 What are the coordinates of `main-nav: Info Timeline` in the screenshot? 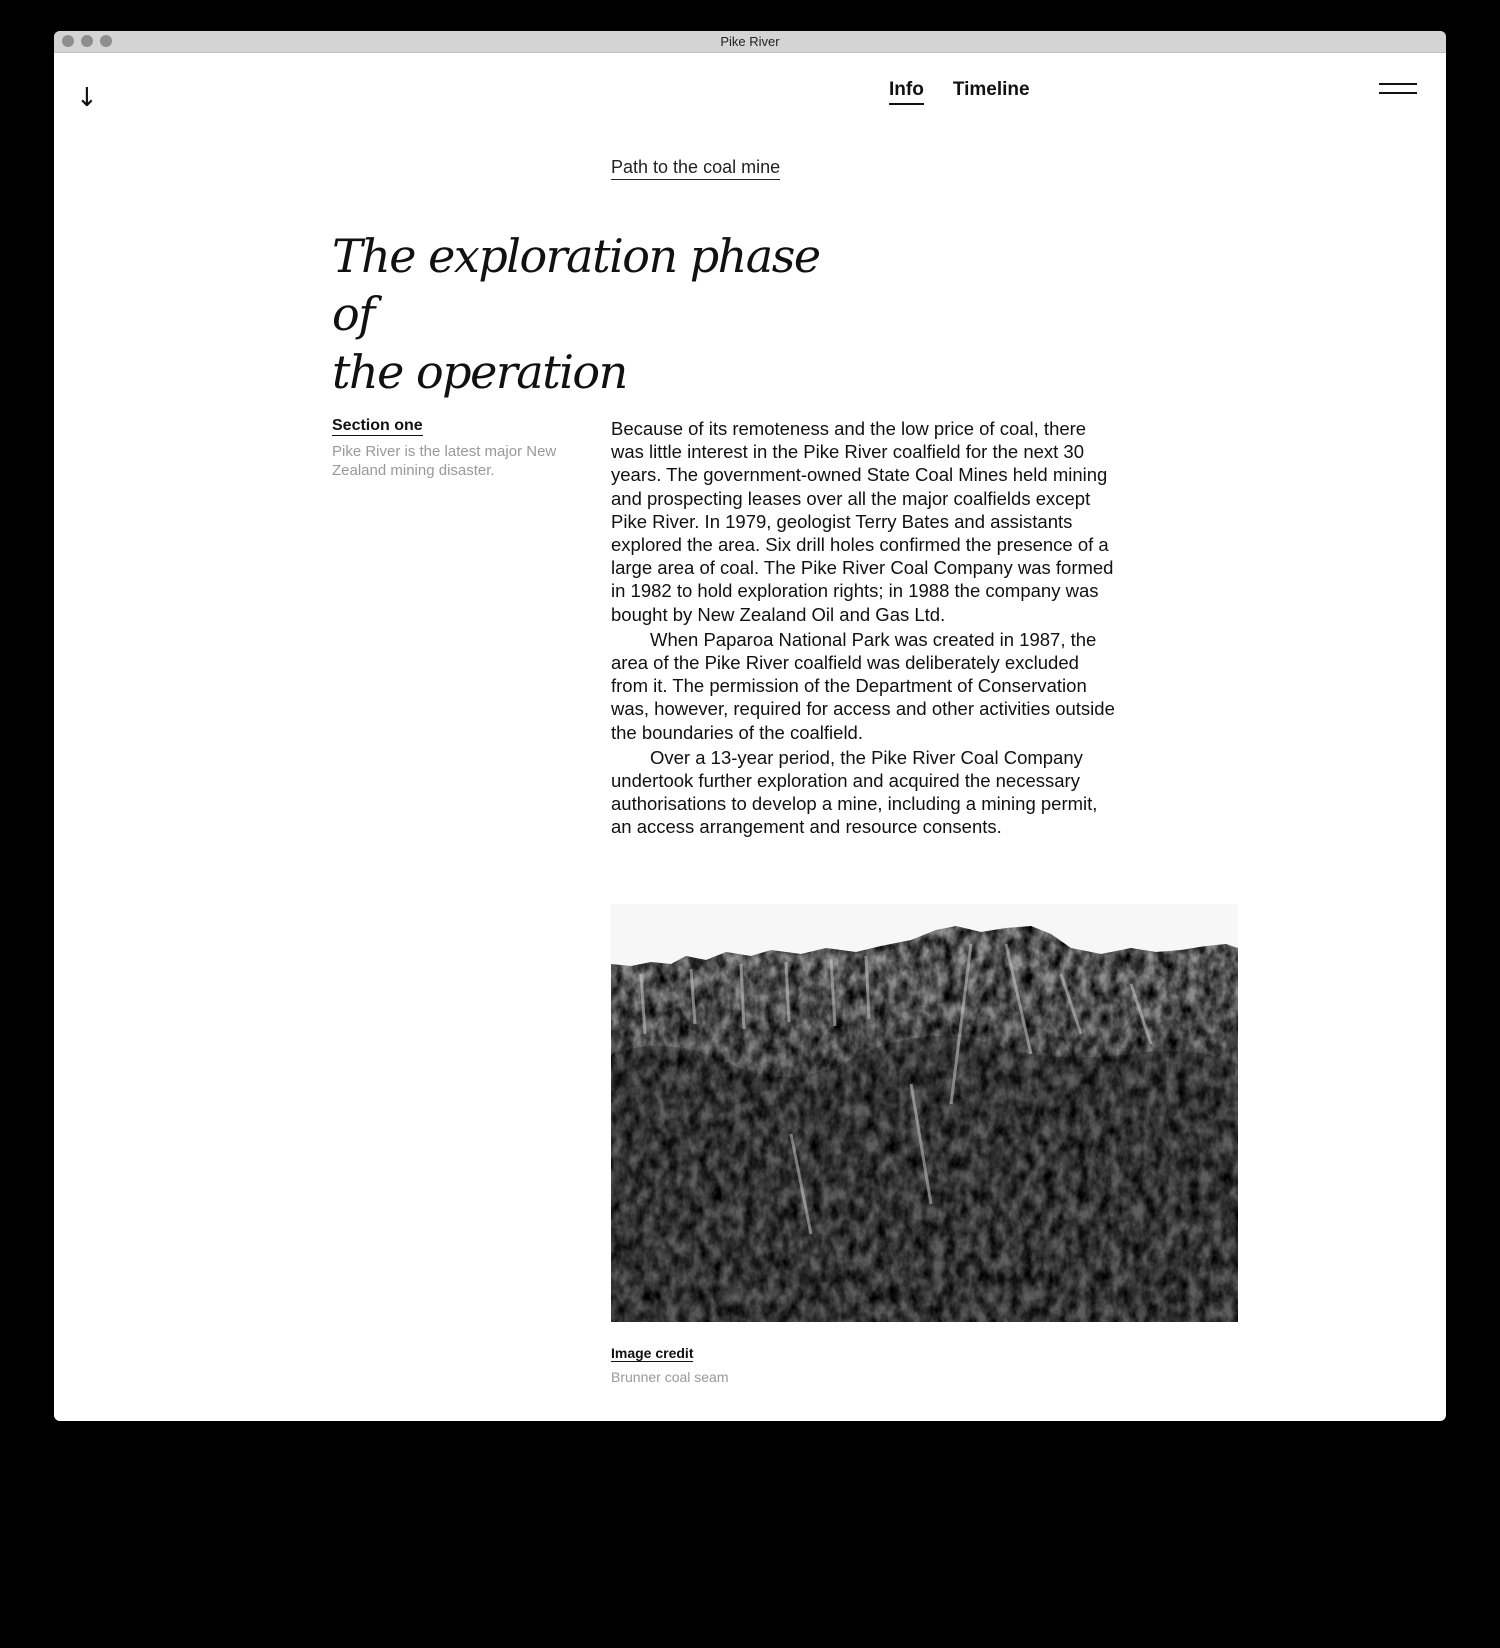 It's located at (959, 92).